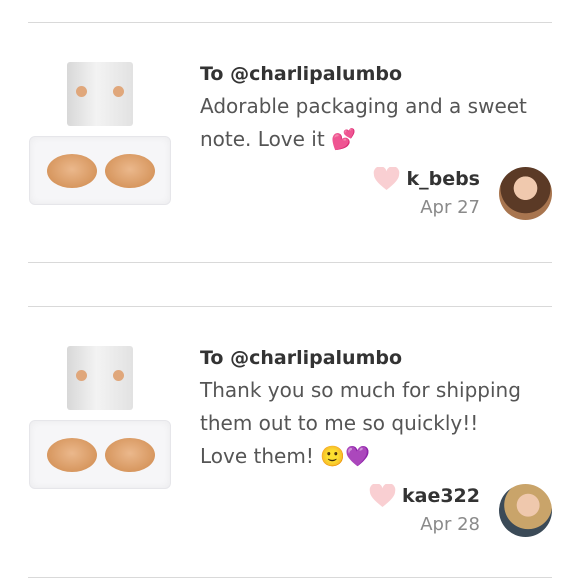 This screenshot has width=580, height=580. I want to click on bottom-divider, so click(290, 577).